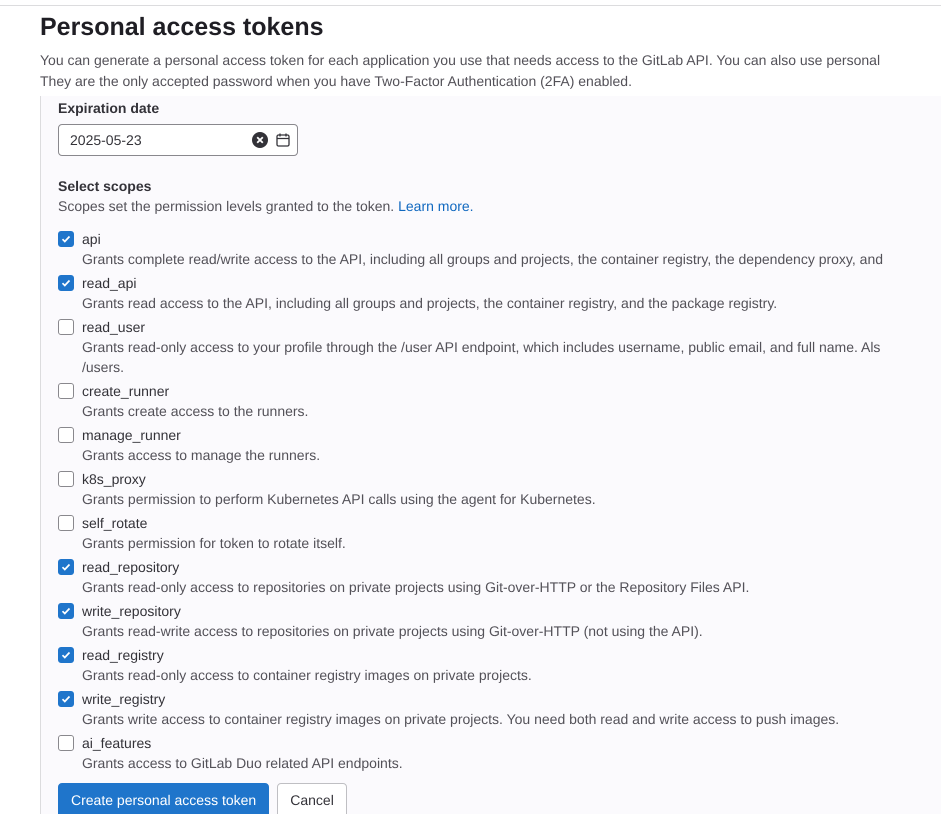  I want to click on scope-name: write_registry, so click(124, 699).